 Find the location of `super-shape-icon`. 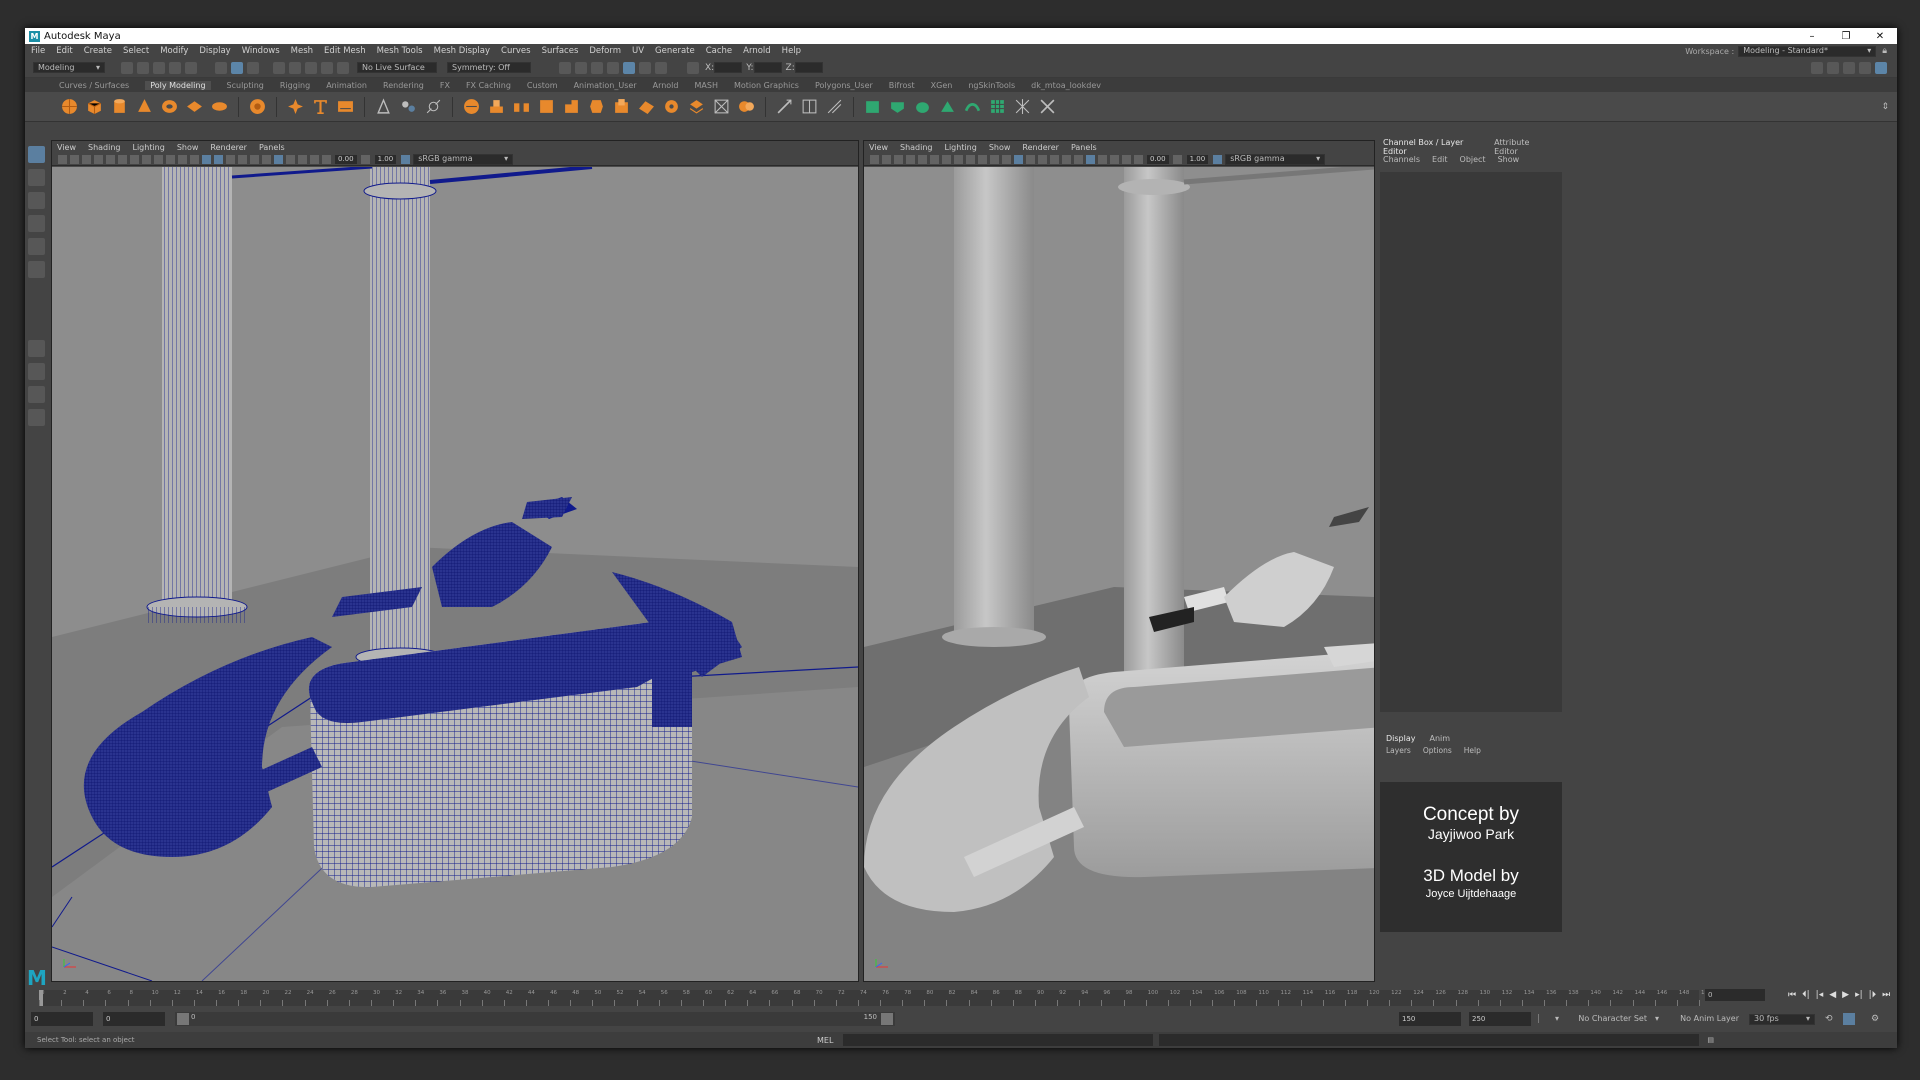

super-shape-icon is located at coordinates (295, 106).